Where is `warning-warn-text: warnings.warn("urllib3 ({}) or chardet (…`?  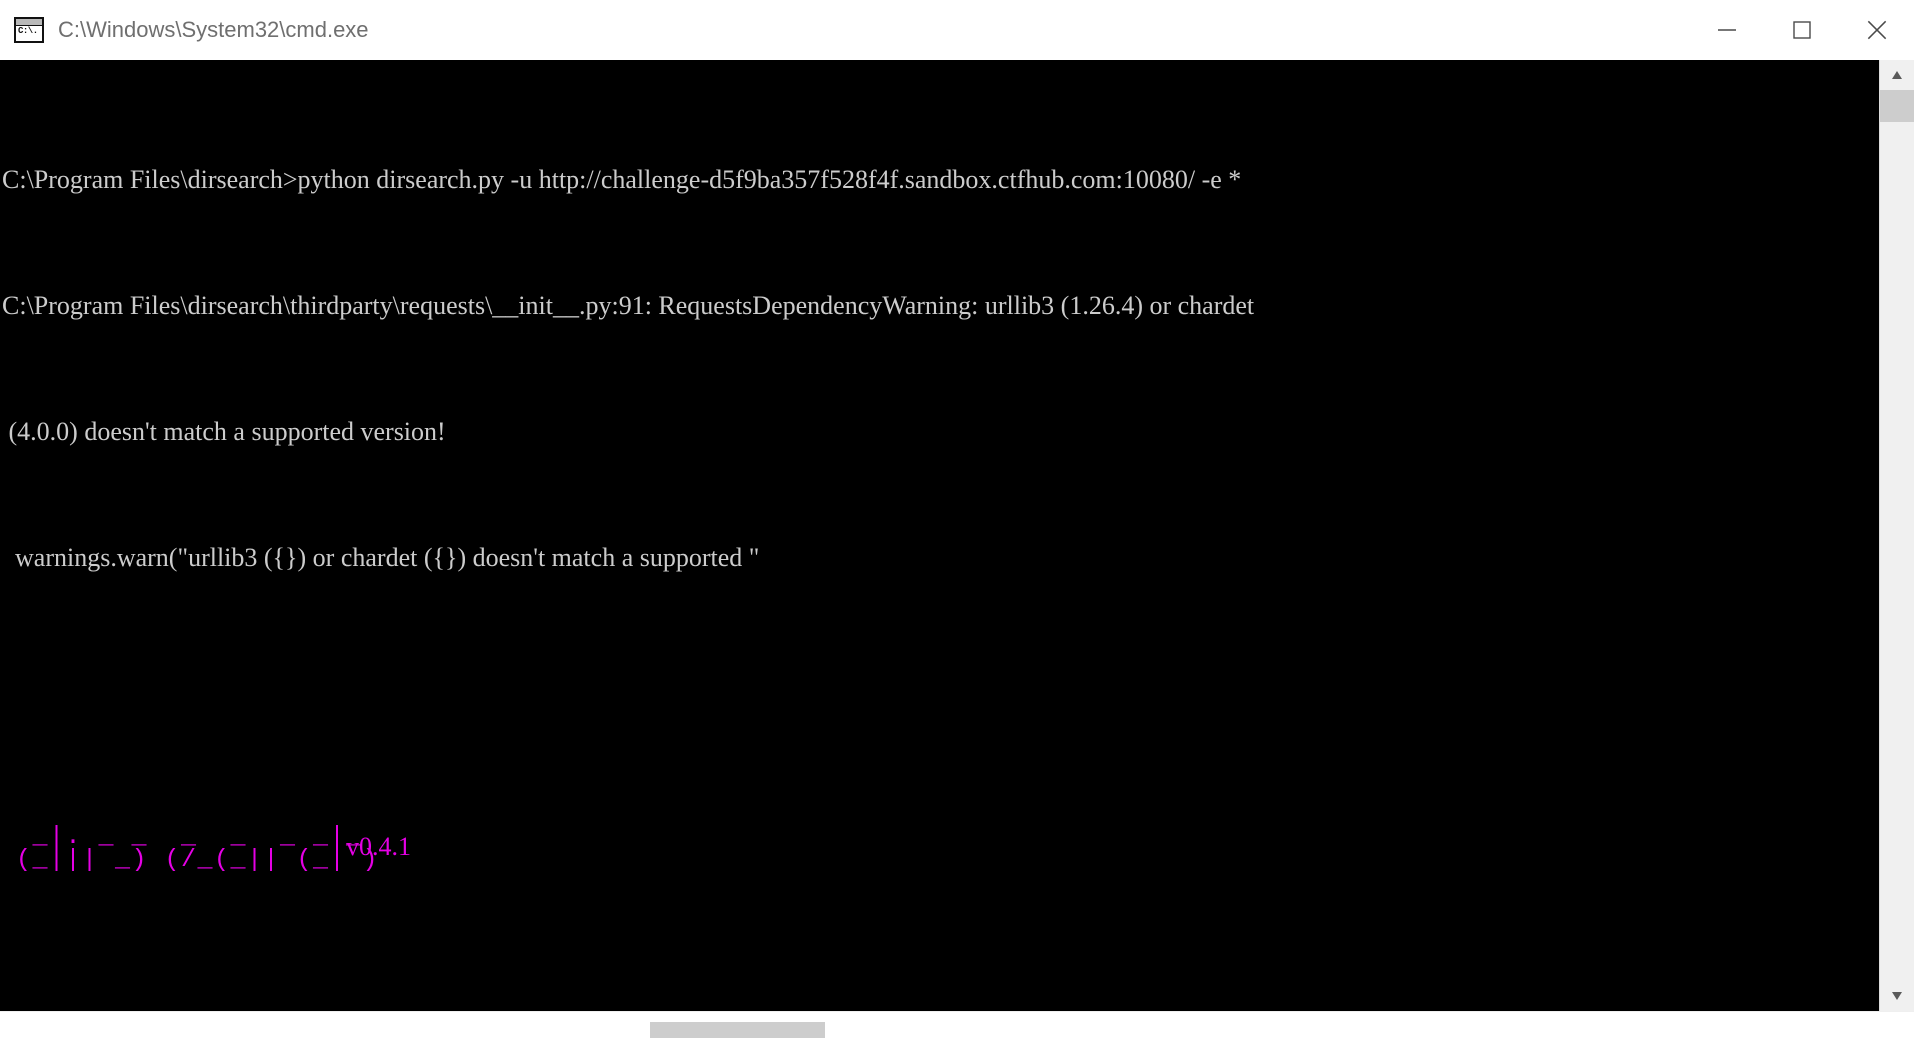
warning-warn-text: warnings.warn("urllib3 ({}) or chardet (… is located at coordinates (381, 557).